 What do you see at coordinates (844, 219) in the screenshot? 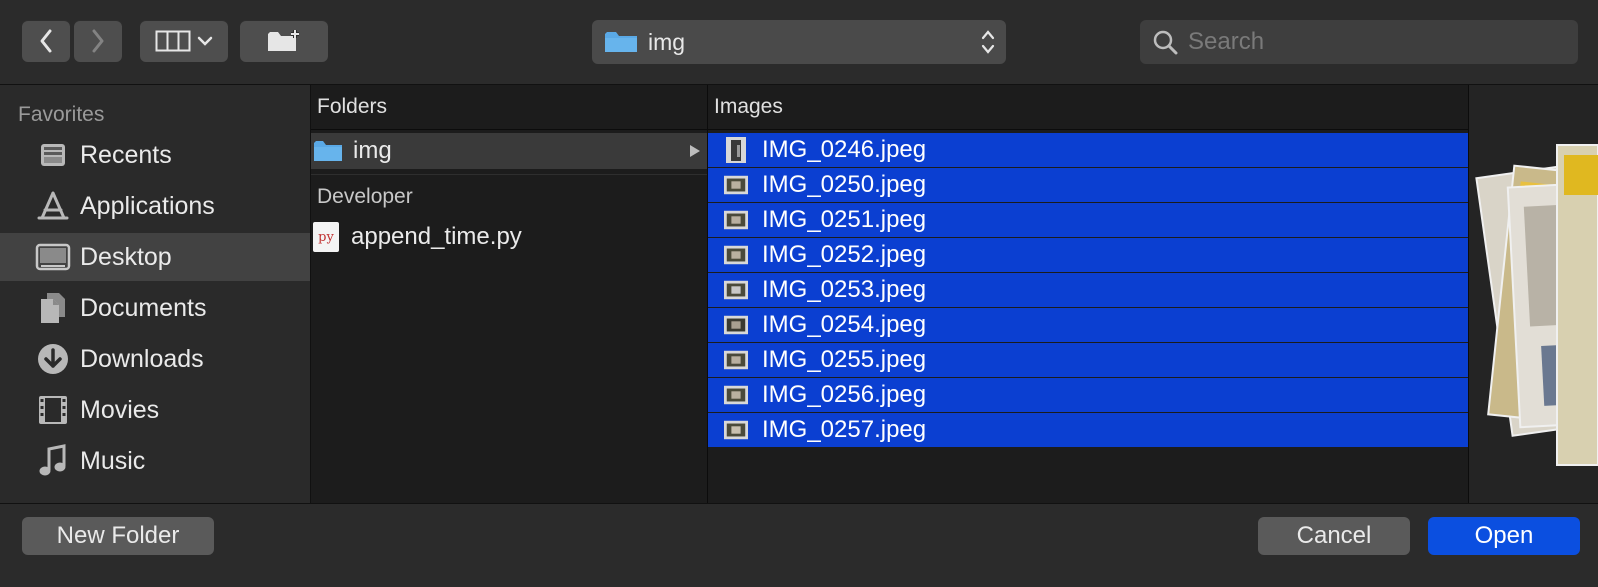
I see `file-name: IMG_0251.jpeg` at bounding box center [844, 219].